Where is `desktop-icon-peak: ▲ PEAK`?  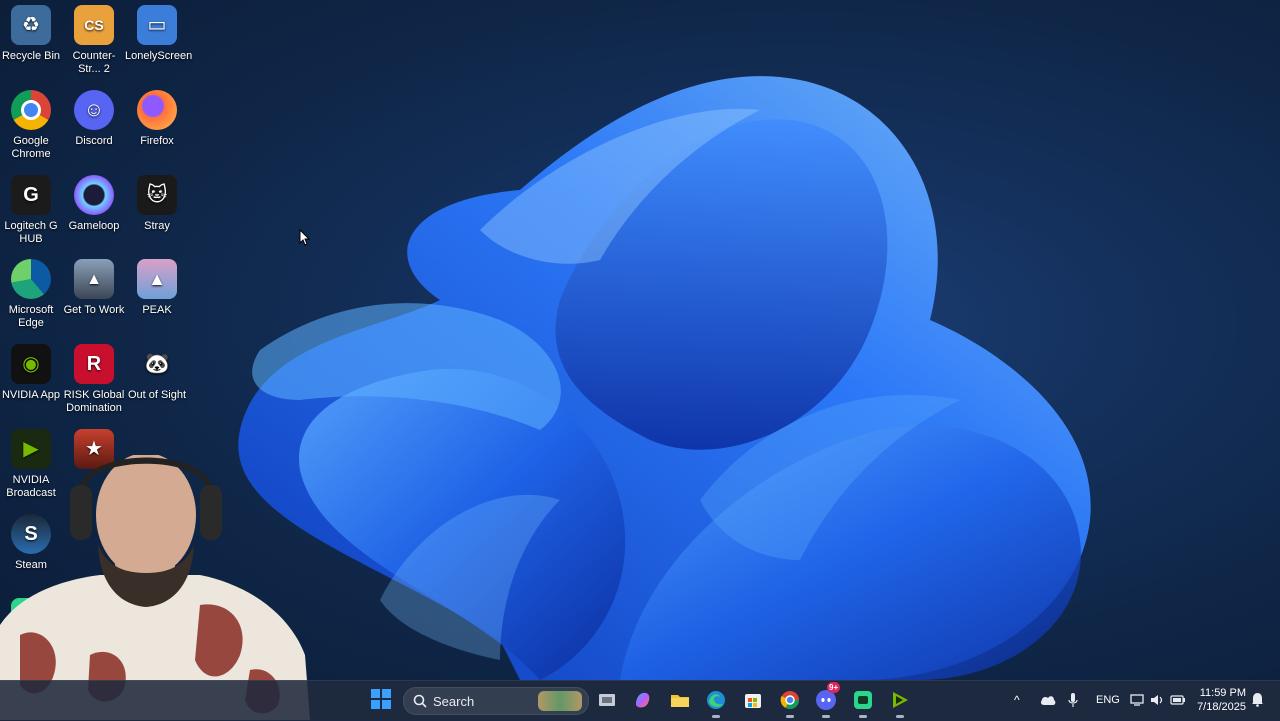
desktop-icon-peak: ▲ PEAK is located at coordinates (157, 288).